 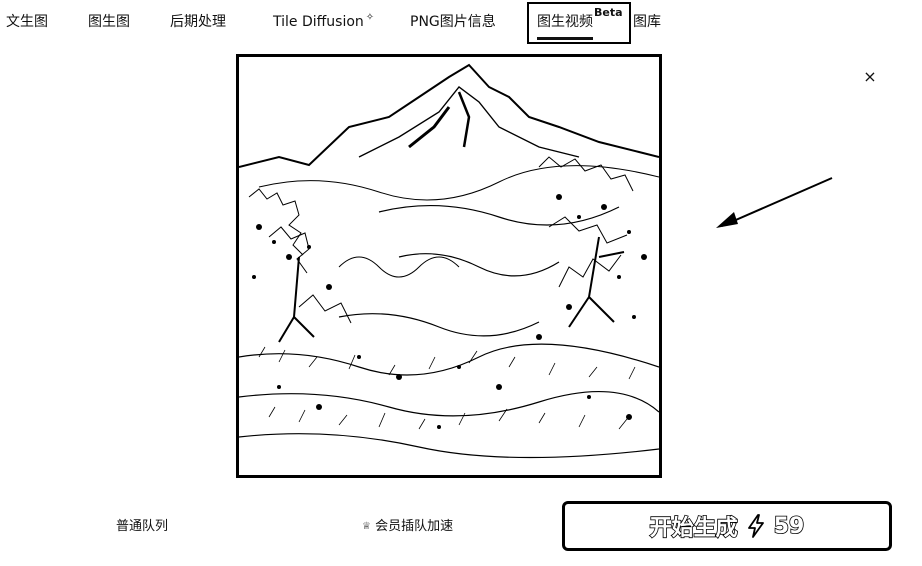 I want to click on tab-png-info: PNG图片信息, so click(x=453, y=22).